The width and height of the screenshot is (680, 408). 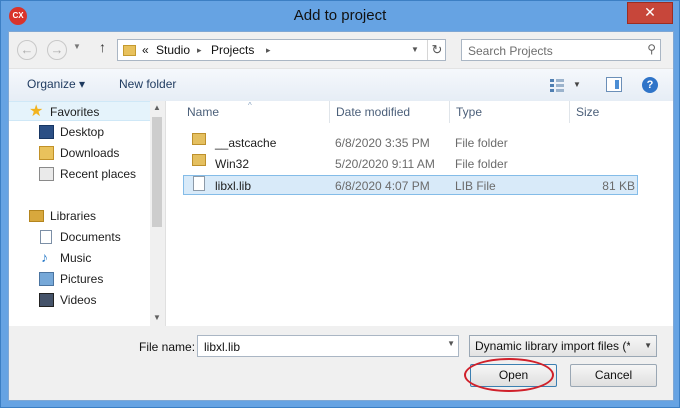 What do you see at coordinates (157, 107) in the screenshot?
I see `scroll-up-arrow: ▲` at bounding box center [157, 107].